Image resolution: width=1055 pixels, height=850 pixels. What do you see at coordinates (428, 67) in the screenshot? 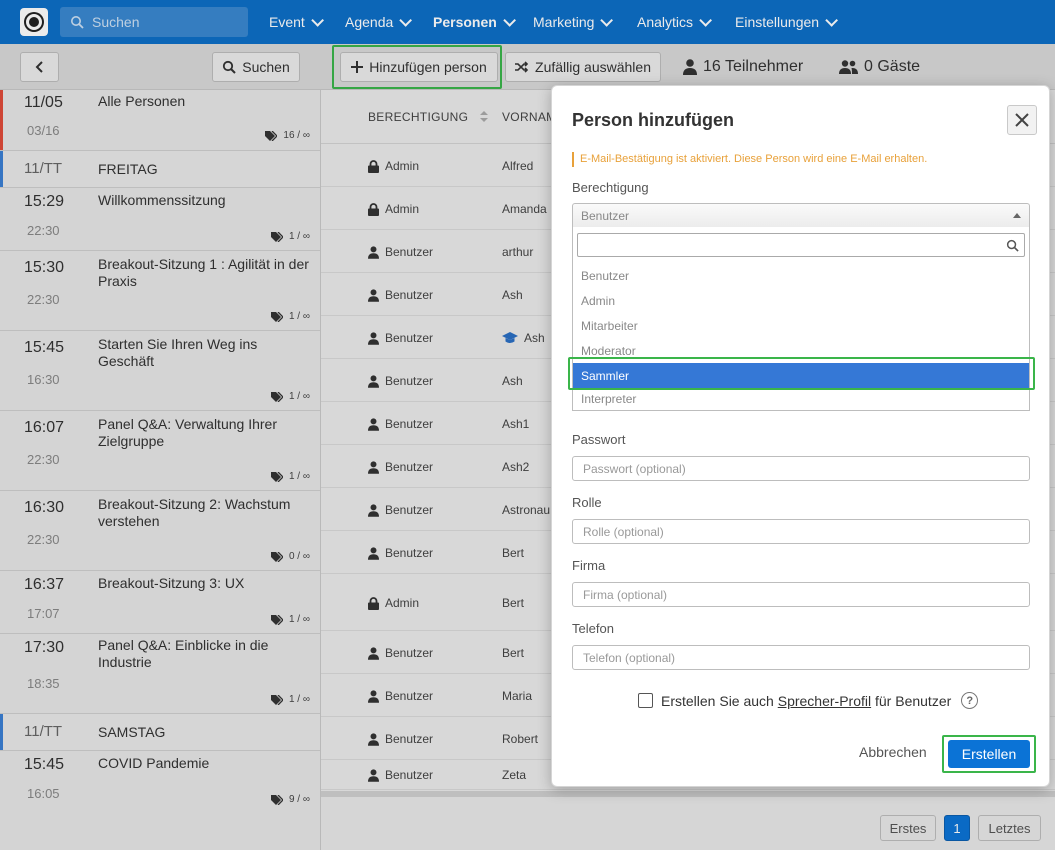
I see `add-person-label: Hinzufügen person` at bounding box center [428, 67].